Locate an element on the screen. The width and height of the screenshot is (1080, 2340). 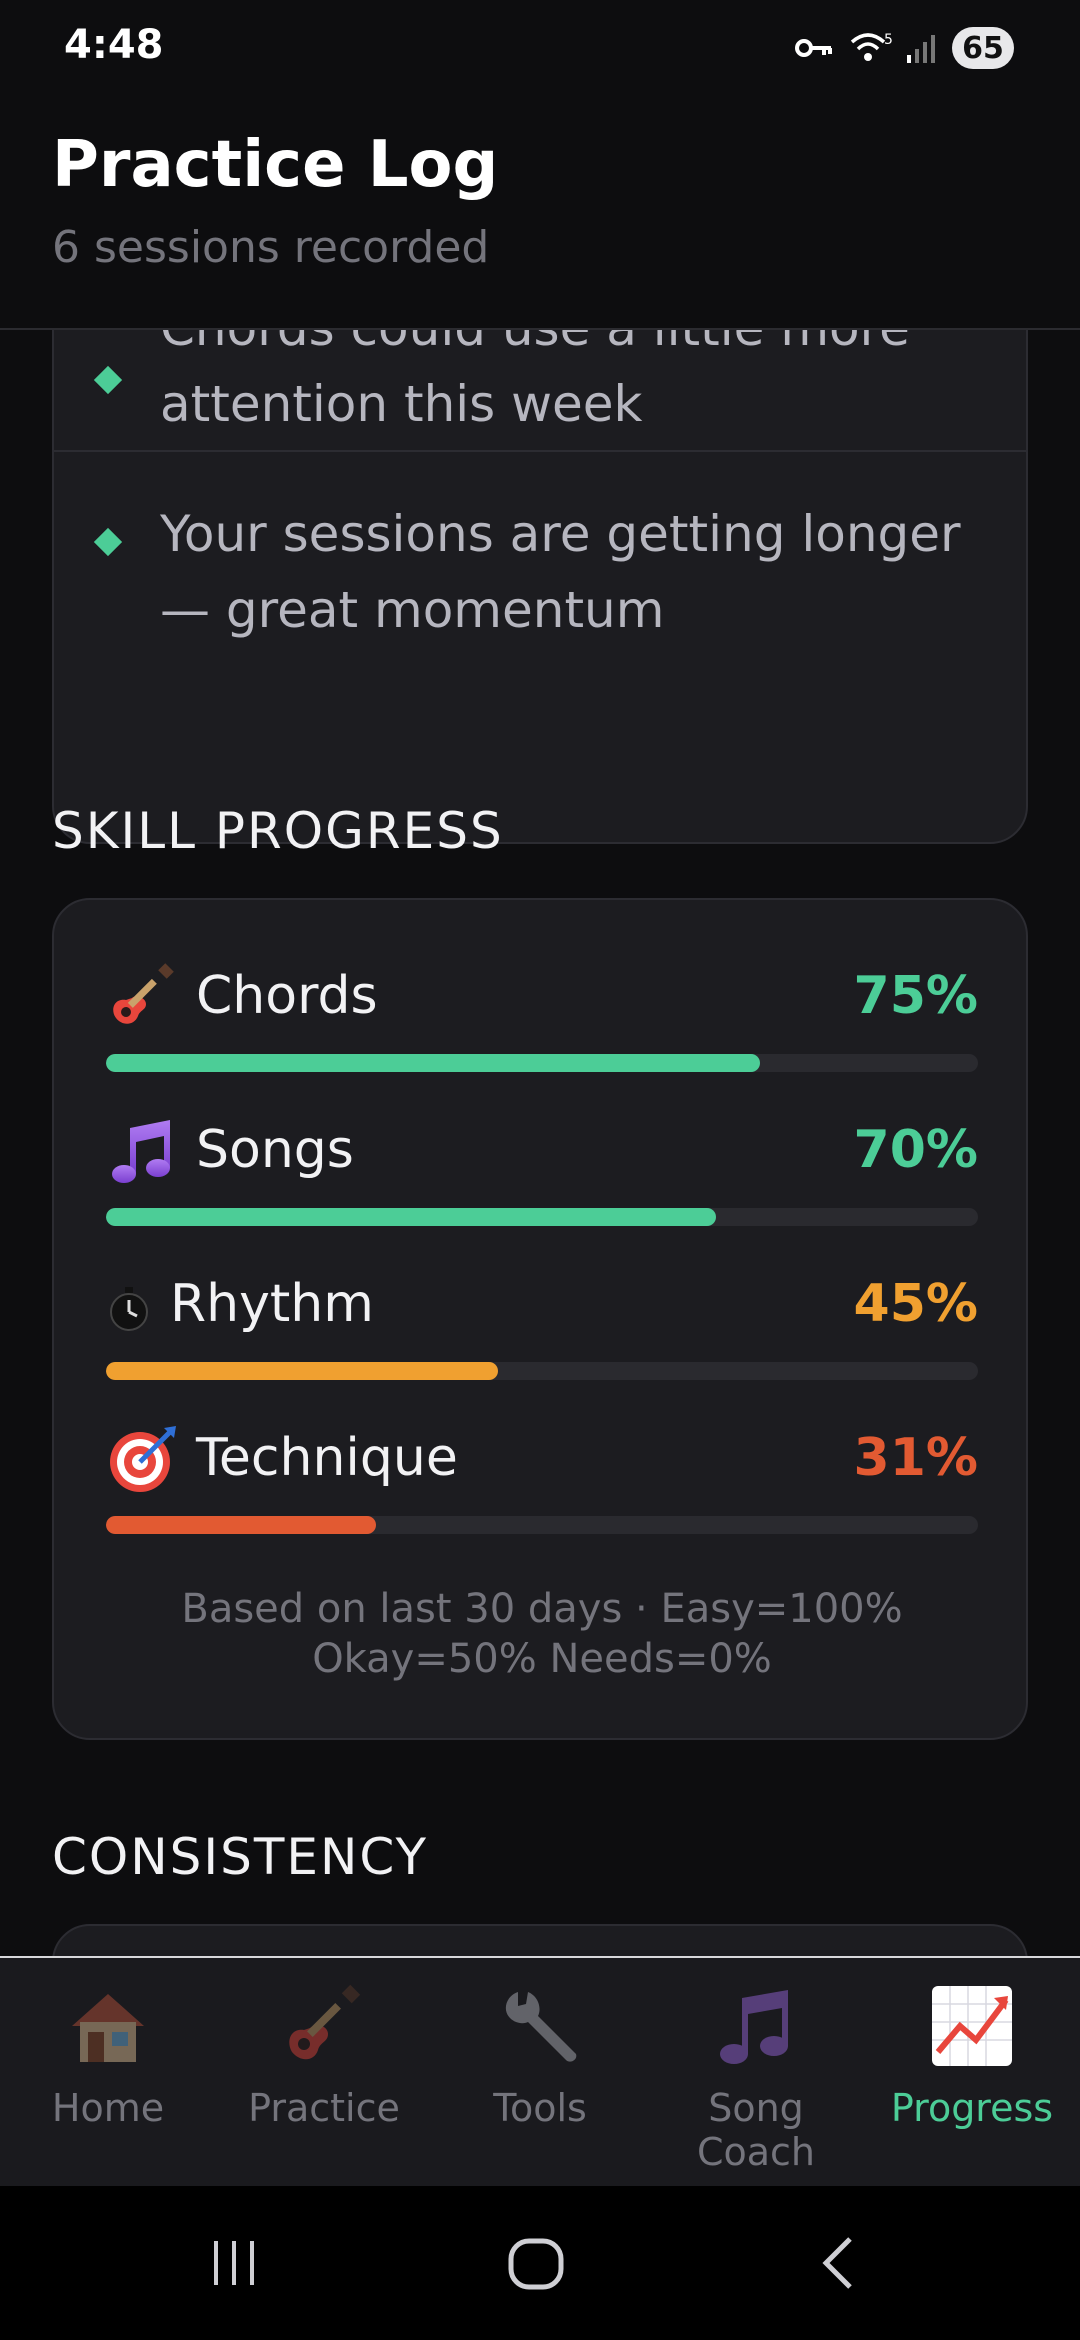
consistency-card is located at coordinates (540, 1941).